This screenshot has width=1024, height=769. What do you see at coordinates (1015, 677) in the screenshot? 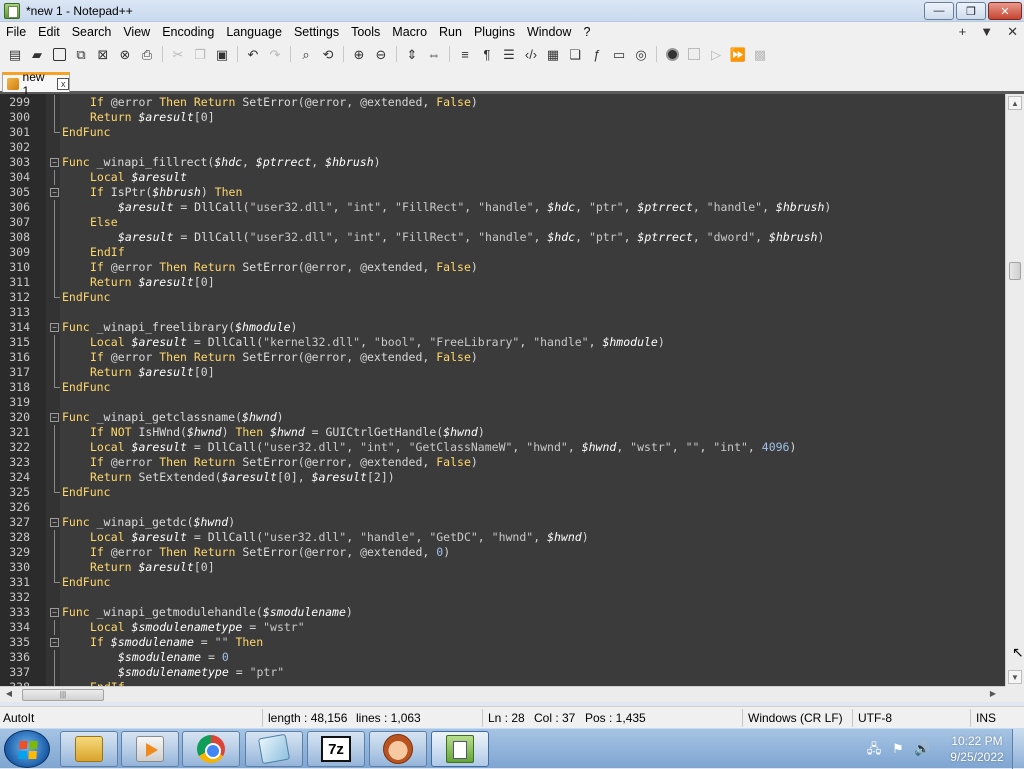
I see `scroll-down-arrow-icon: ▼` at bounding box center [1015, 677].